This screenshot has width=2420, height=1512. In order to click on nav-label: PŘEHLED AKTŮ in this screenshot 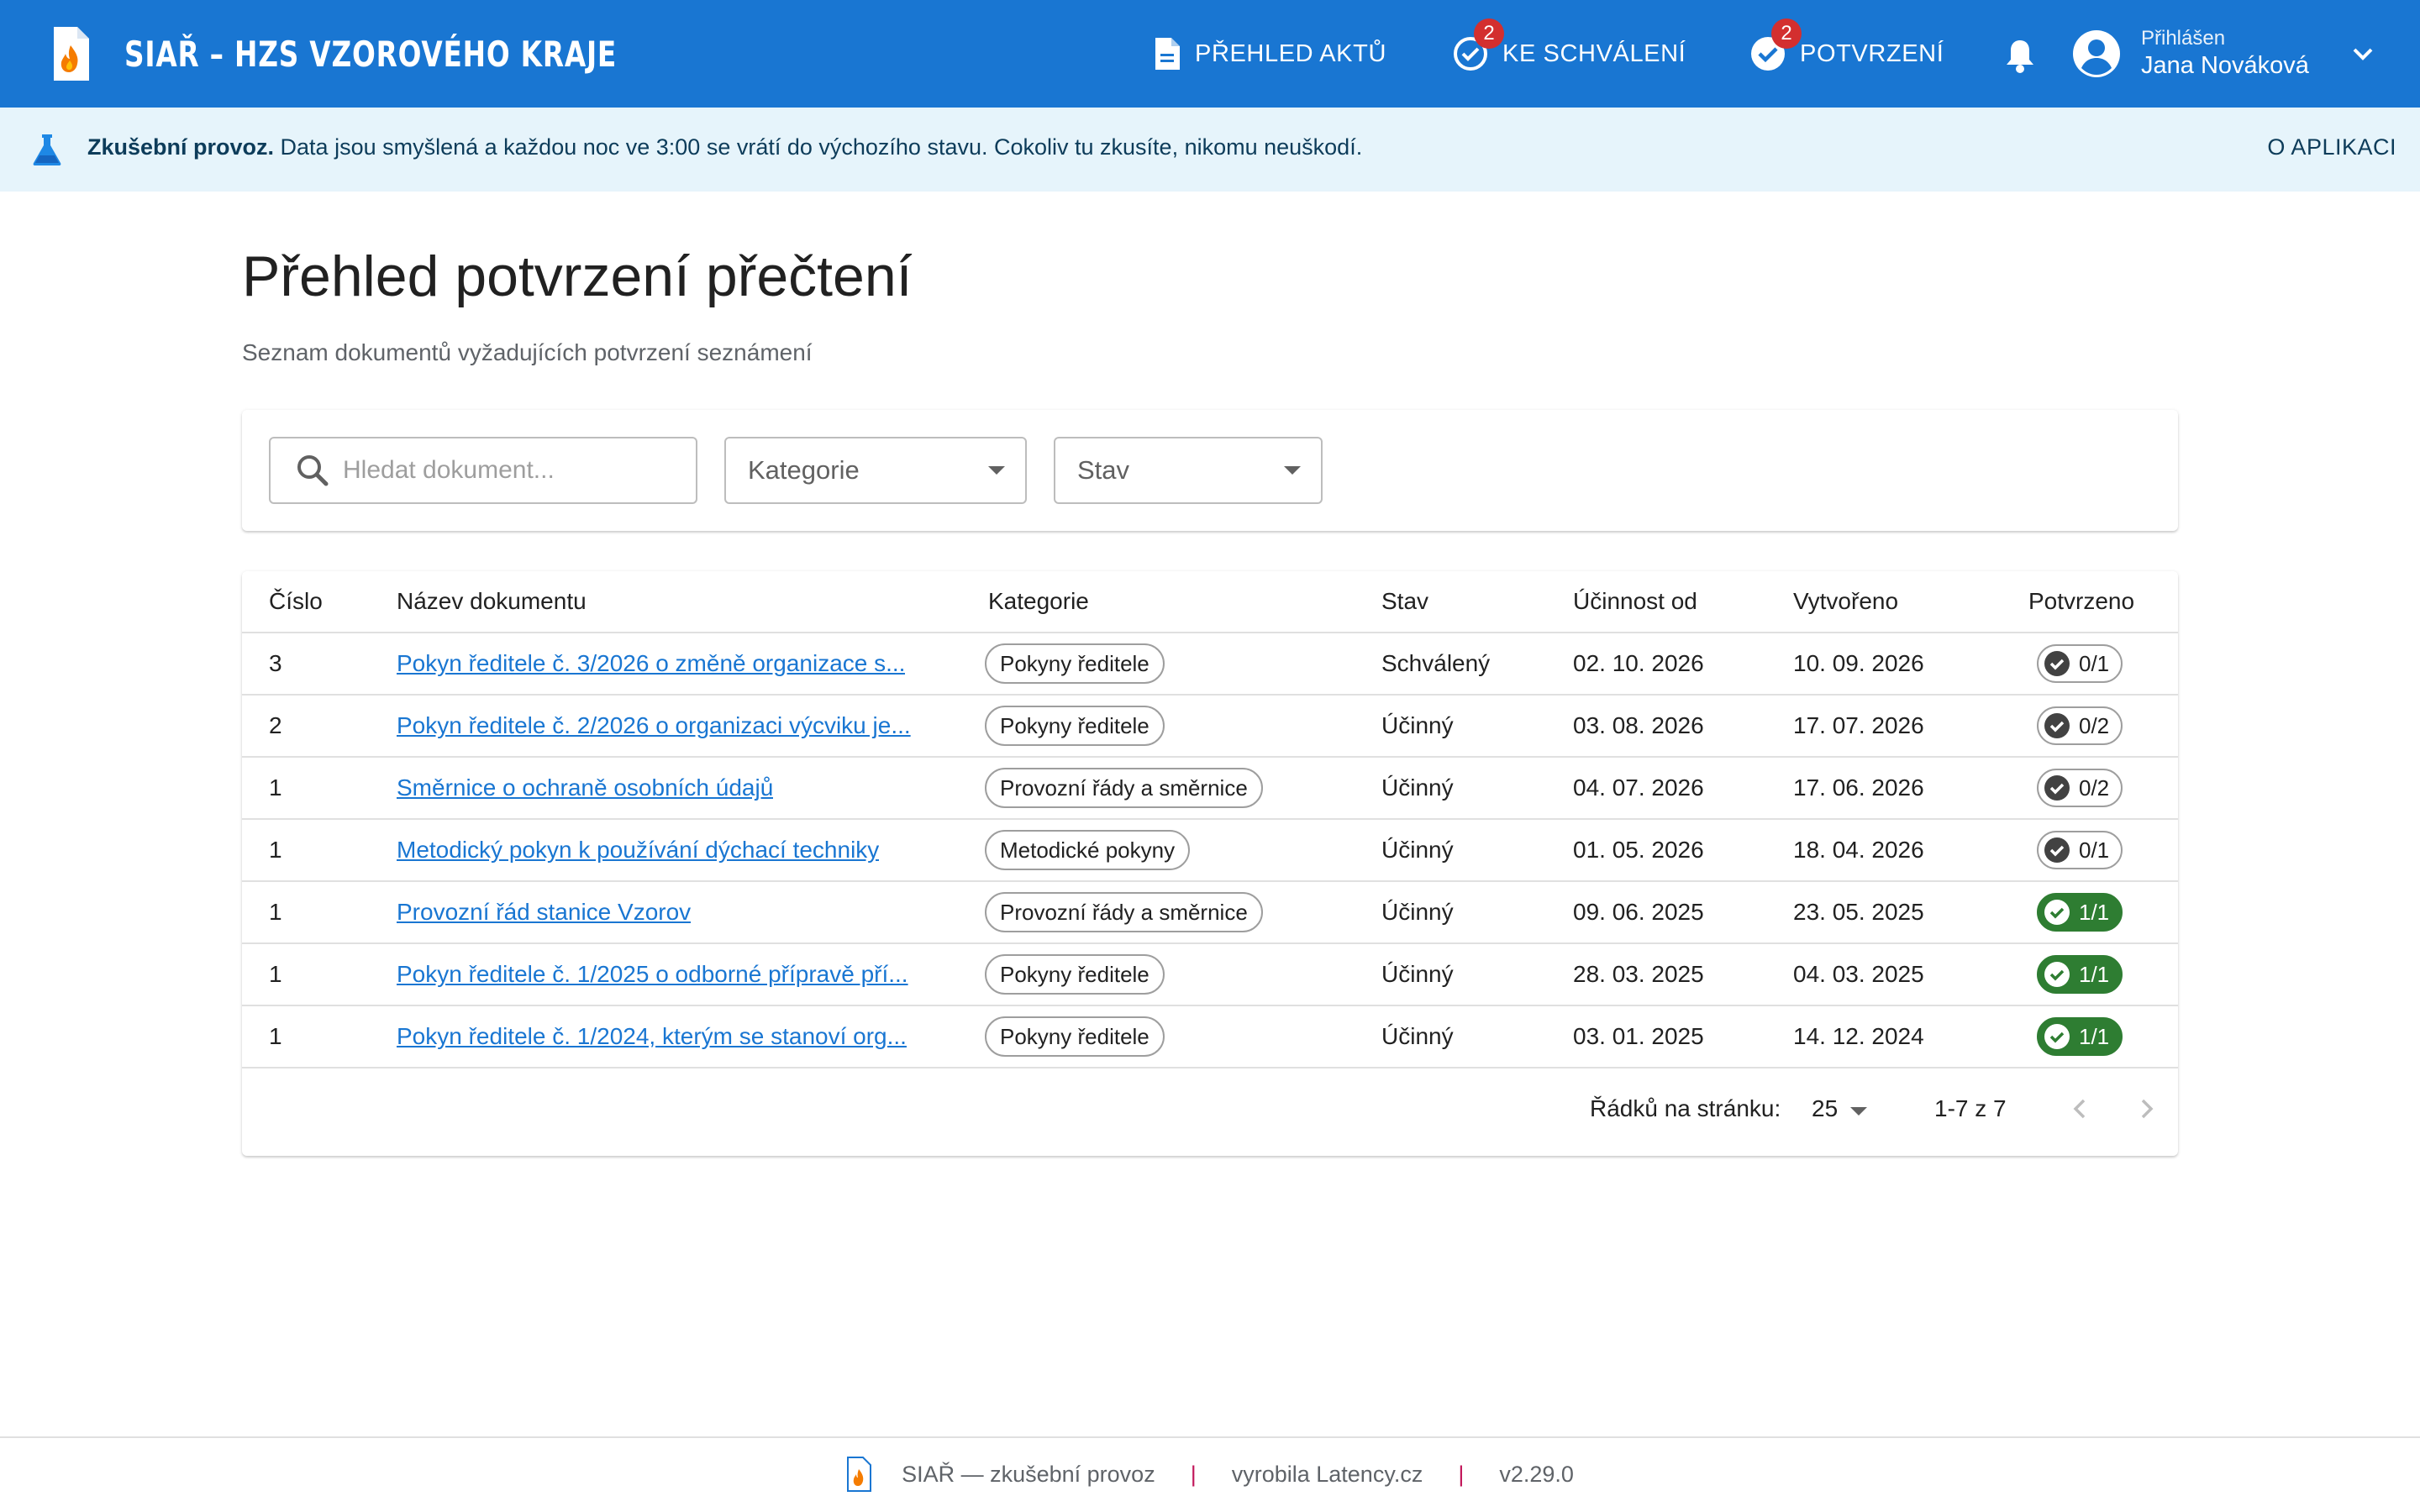, I will do `click(1290, 53)`.